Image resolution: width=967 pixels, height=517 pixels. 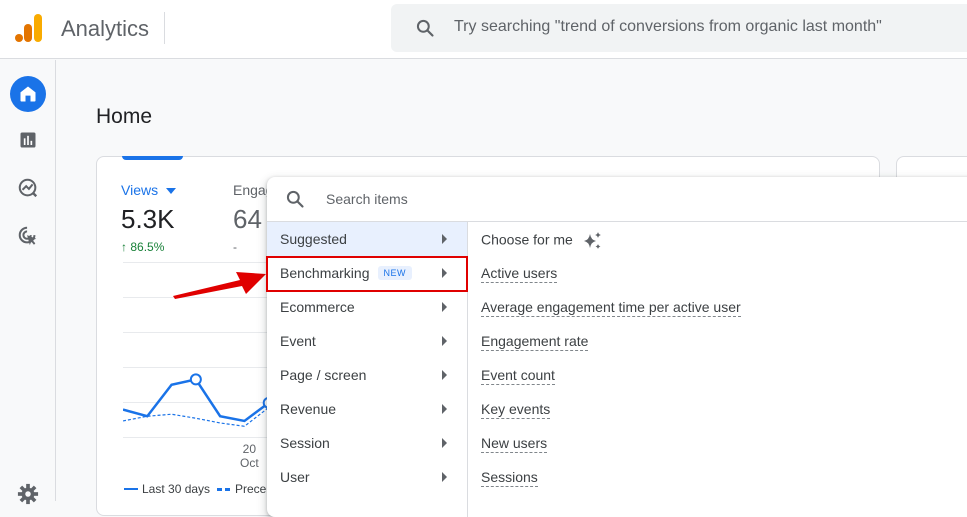 I want to click on category-ecommerce: Ecommerce, so click(x=367, y=307).